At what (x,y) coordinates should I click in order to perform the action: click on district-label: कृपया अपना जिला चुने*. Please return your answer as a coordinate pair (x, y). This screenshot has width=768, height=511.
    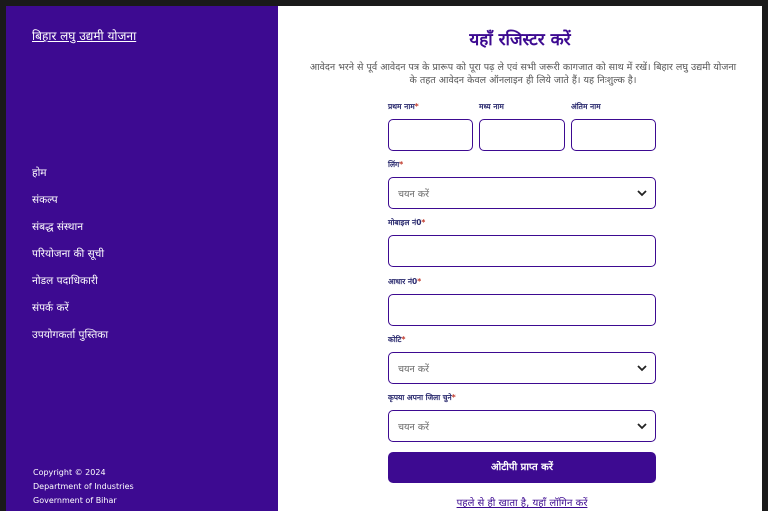
    Looking at the image, I should click on (422, 398).